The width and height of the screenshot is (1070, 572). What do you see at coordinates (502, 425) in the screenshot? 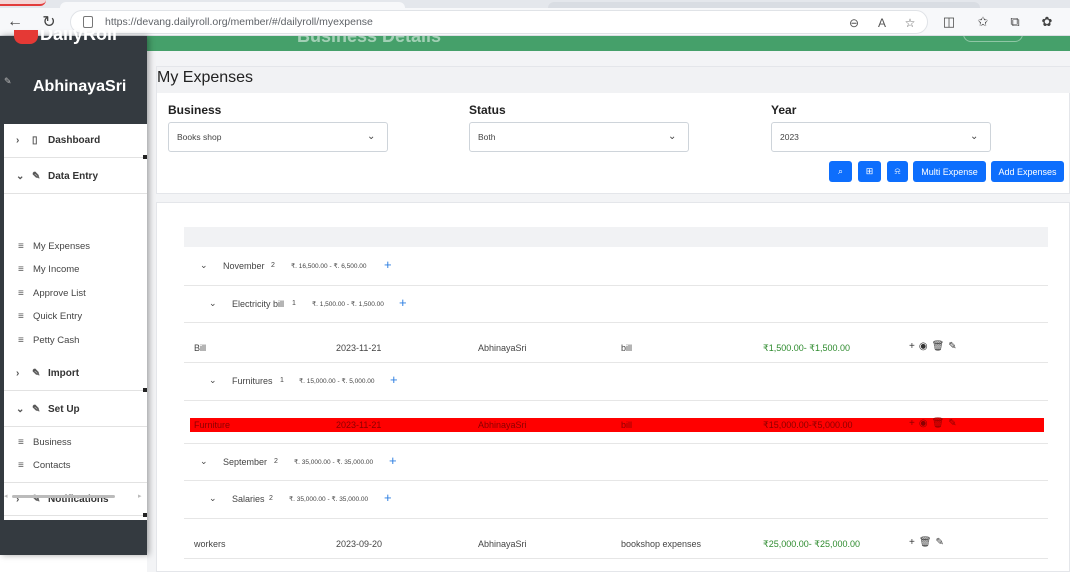
I see `row-user: AbhinayaSri` at bounding box center [502, 425].